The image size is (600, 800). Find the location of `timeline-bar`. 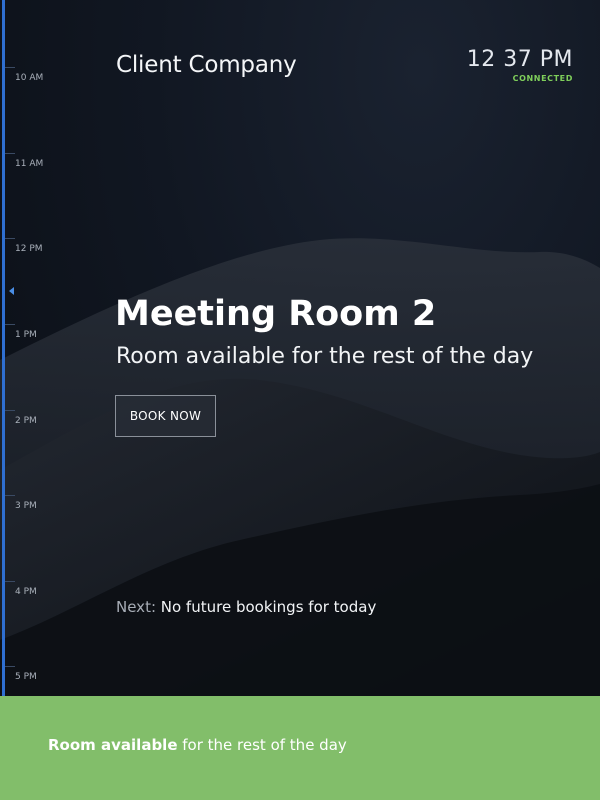

timeline-bar is located at coordinates (3, 348).